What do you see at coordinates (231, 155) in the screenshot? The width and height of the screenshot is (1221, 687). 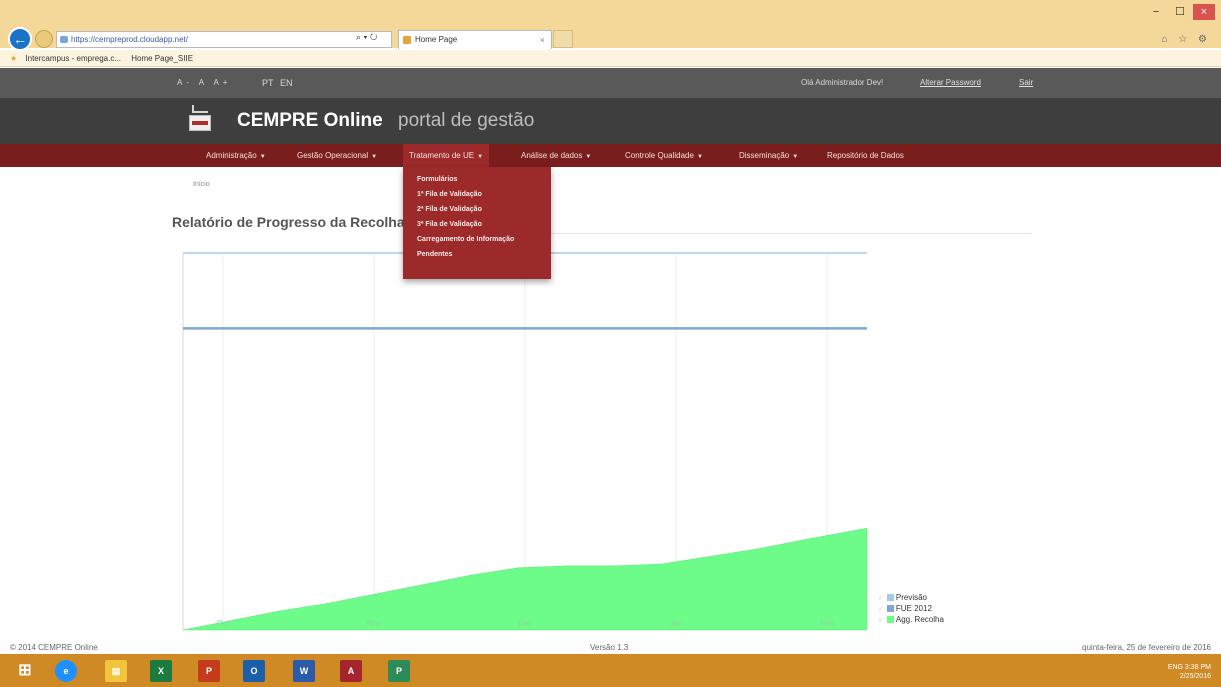 I see `nav-label: Administração` at bounding box center [231, 155].